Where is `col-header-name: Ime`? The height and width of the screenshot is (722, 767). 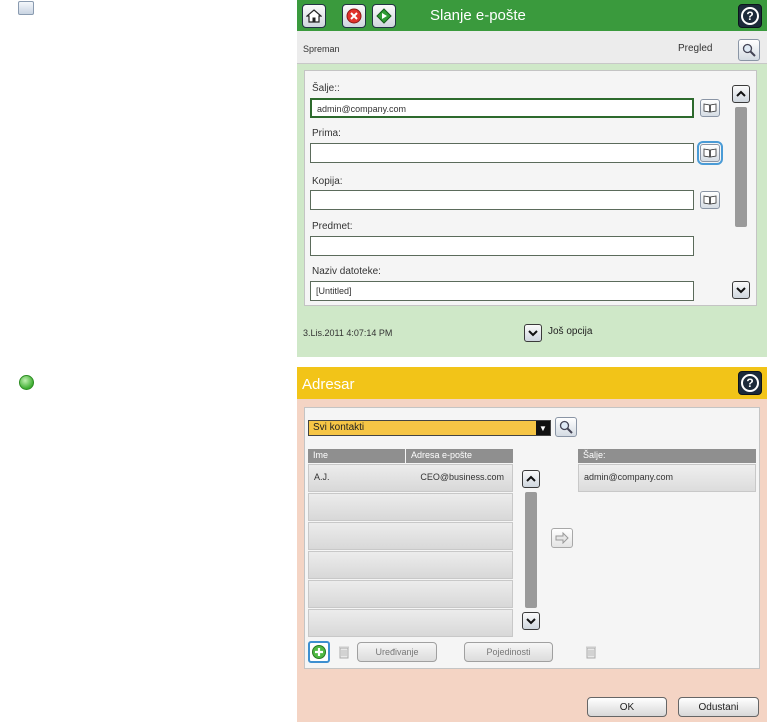 col-header-name: Ime is located at coordinates (356, 456).